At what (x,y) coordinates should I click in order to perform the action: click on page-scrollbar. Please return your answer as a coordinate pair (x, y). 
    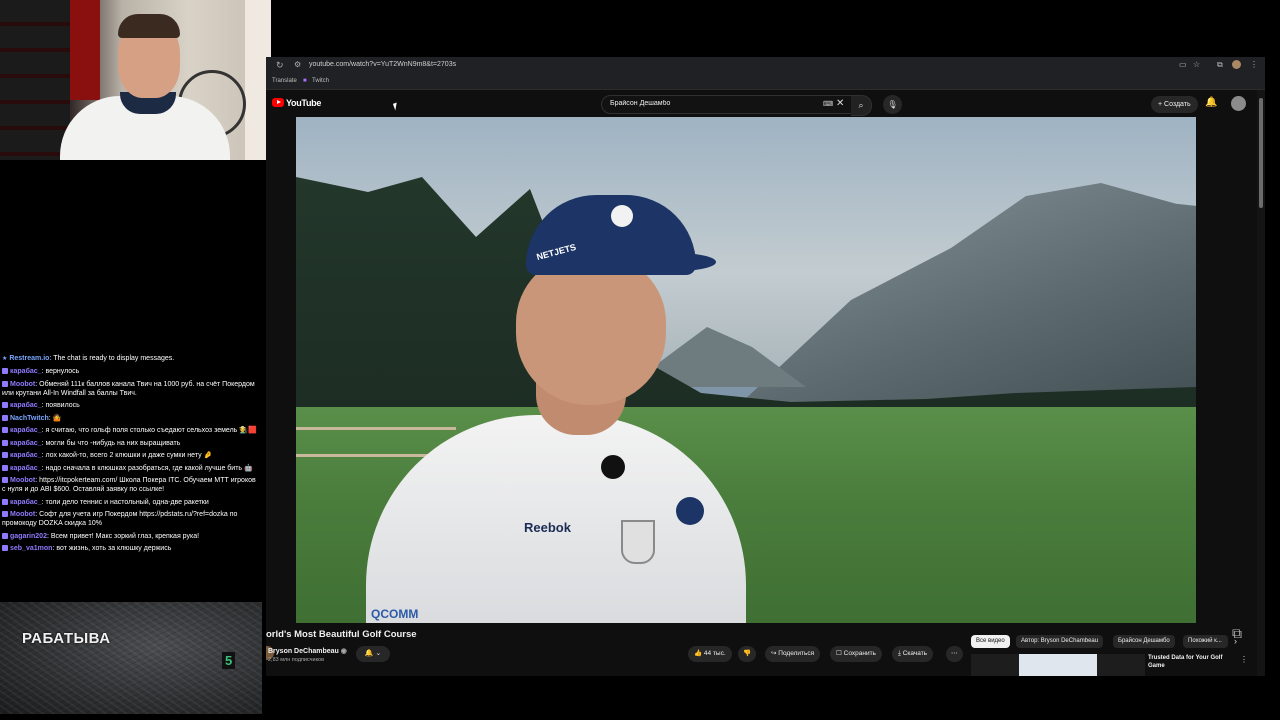
    Looking at the image, I should click on (1261, 383).